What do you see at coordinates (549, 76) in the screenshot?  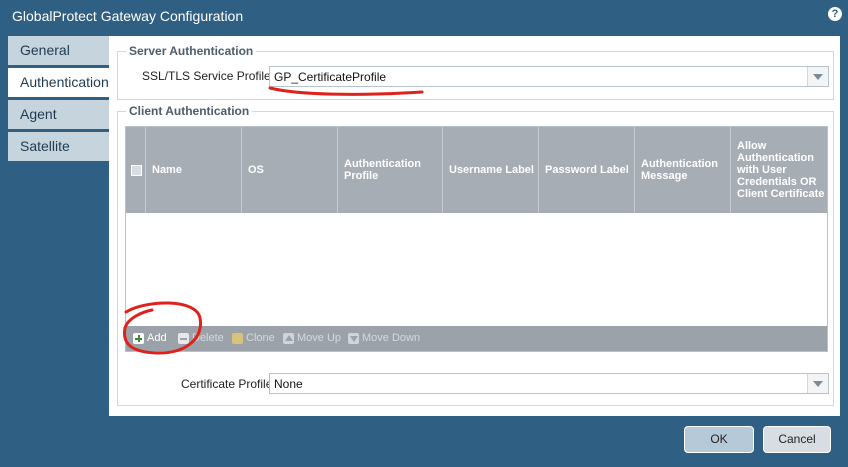 I see `ssl-profile-select: GP_CertificateProfile` at bounding box center [549, 76].